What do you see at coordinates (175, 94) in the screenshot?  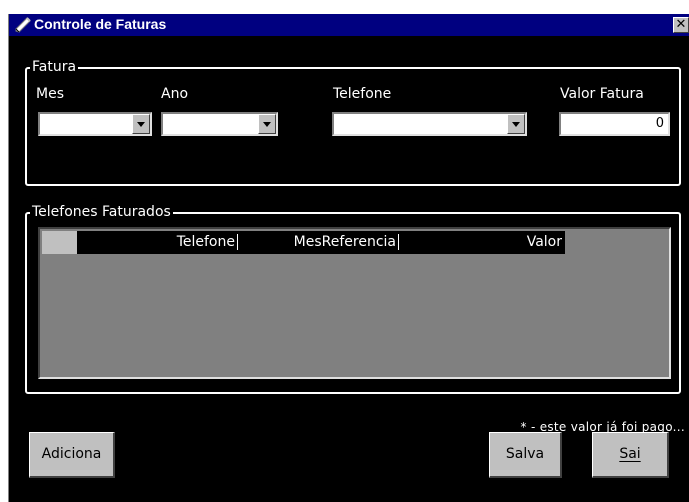 I see `ano-label: Ano` at bounding box center [175, 94].